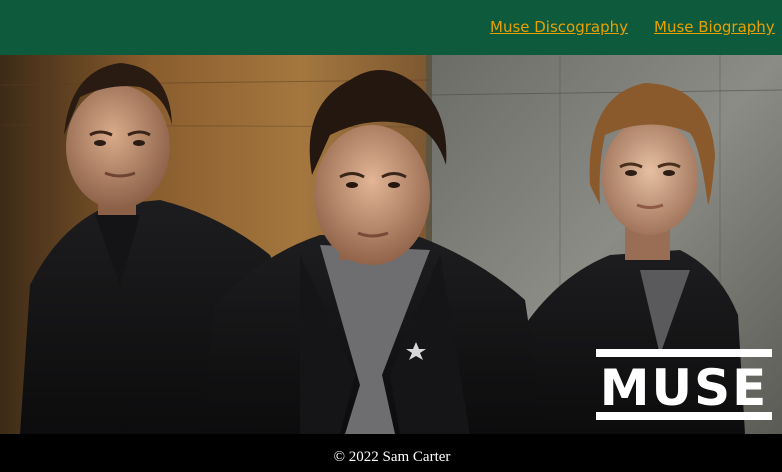  I want to click on muse-logo: MUSE, so click(684, 384).